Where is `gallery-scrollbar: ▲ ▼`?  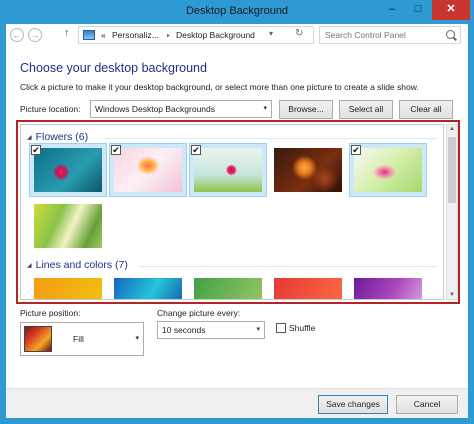
gallery-scrollbar: ▲ ▼ is located at coordinates (452, 212).